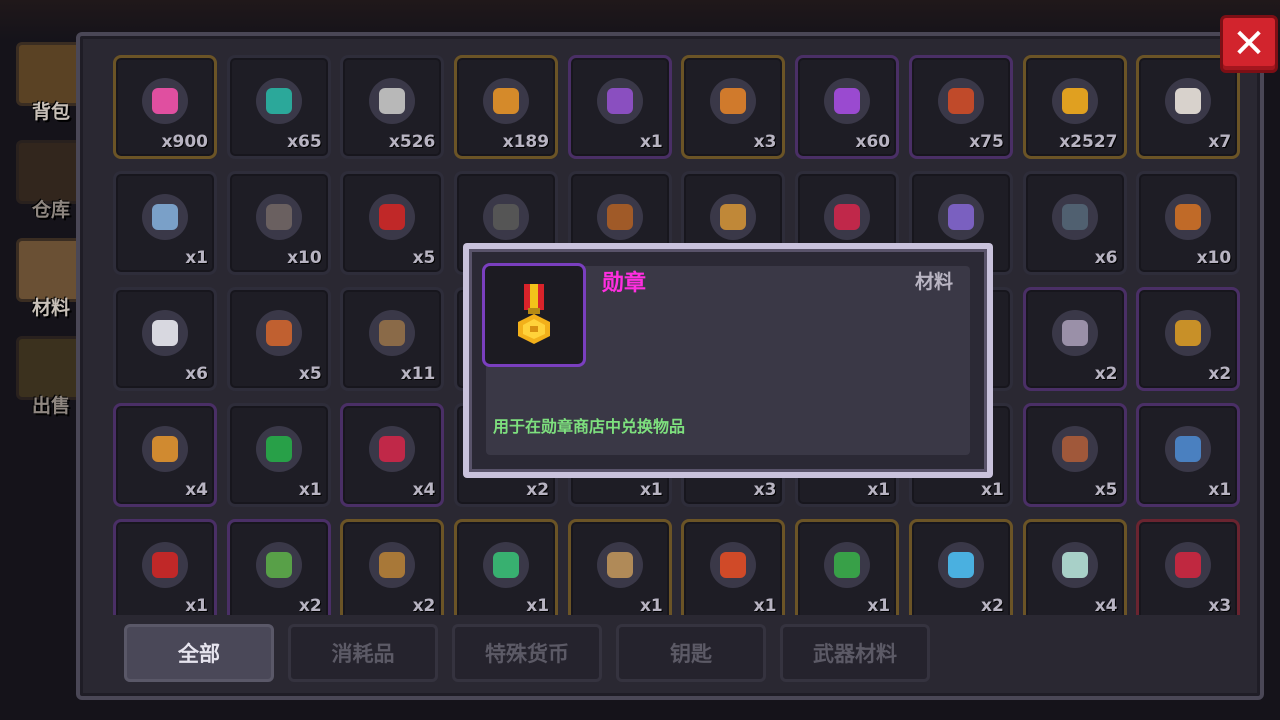 This screenshot has width=1280, height=720. I want to click on crossbow-icon, so click(392, 565).